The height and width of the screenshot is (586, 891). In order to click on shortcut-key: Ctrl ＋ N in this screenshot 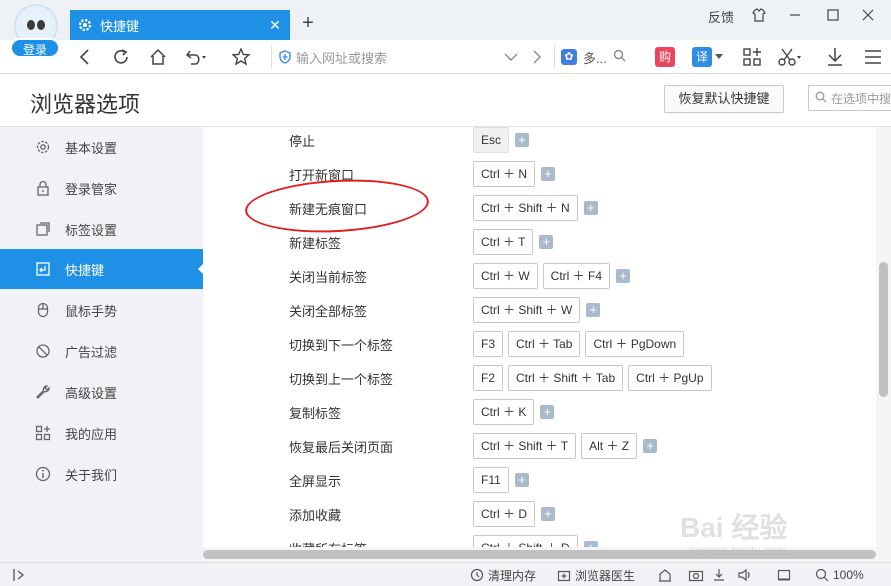, I will do `click(504, 174)`.